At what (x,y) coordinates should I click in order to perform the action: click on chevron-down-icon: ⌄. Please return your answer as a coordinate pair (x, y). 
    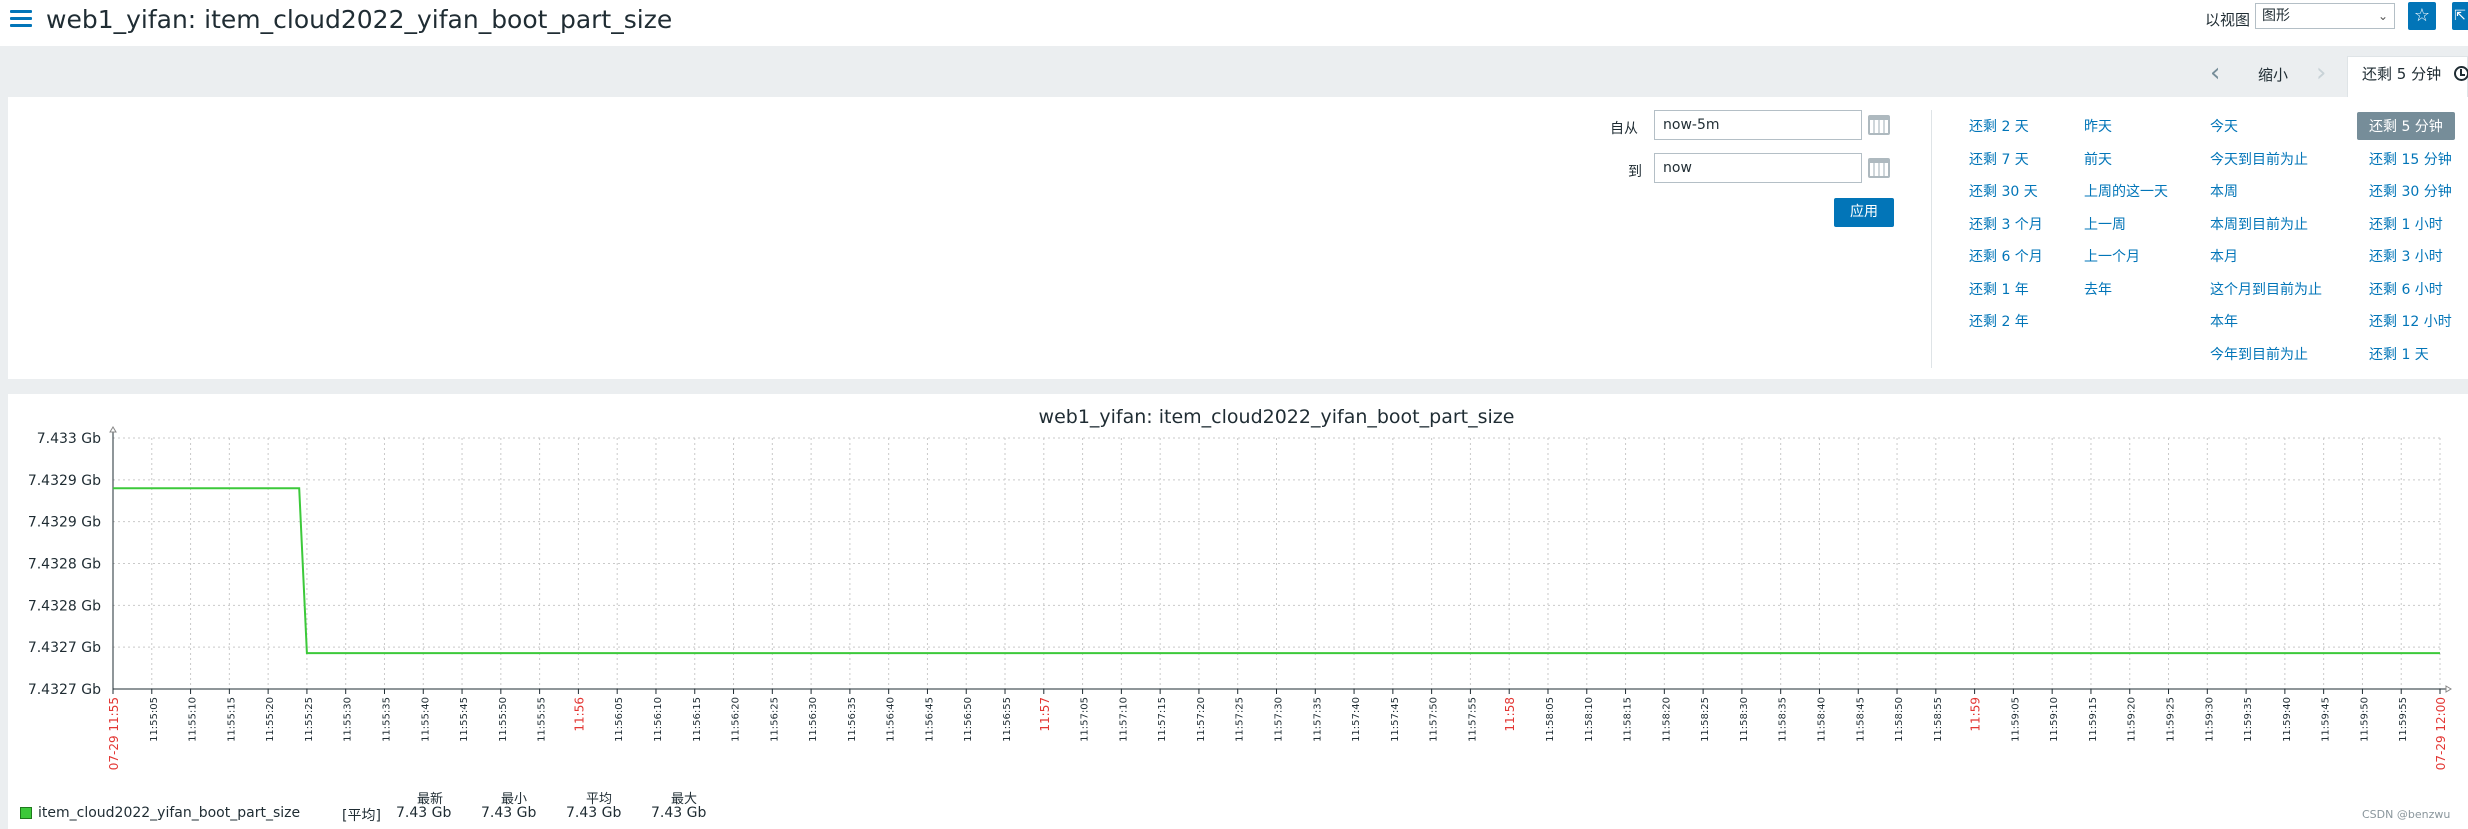
    Looking at the image, I should click on (2382, 16).